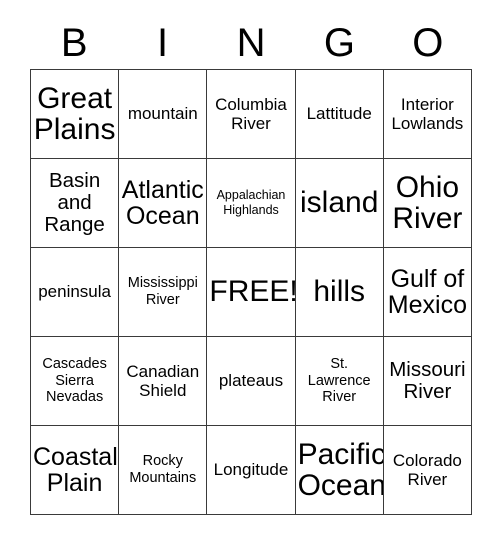 The height and width of the screenshot is (544, 500). Describe the element at coordinates (163, 42) in the screenshot. I see `header-letter-i: I` at that location.